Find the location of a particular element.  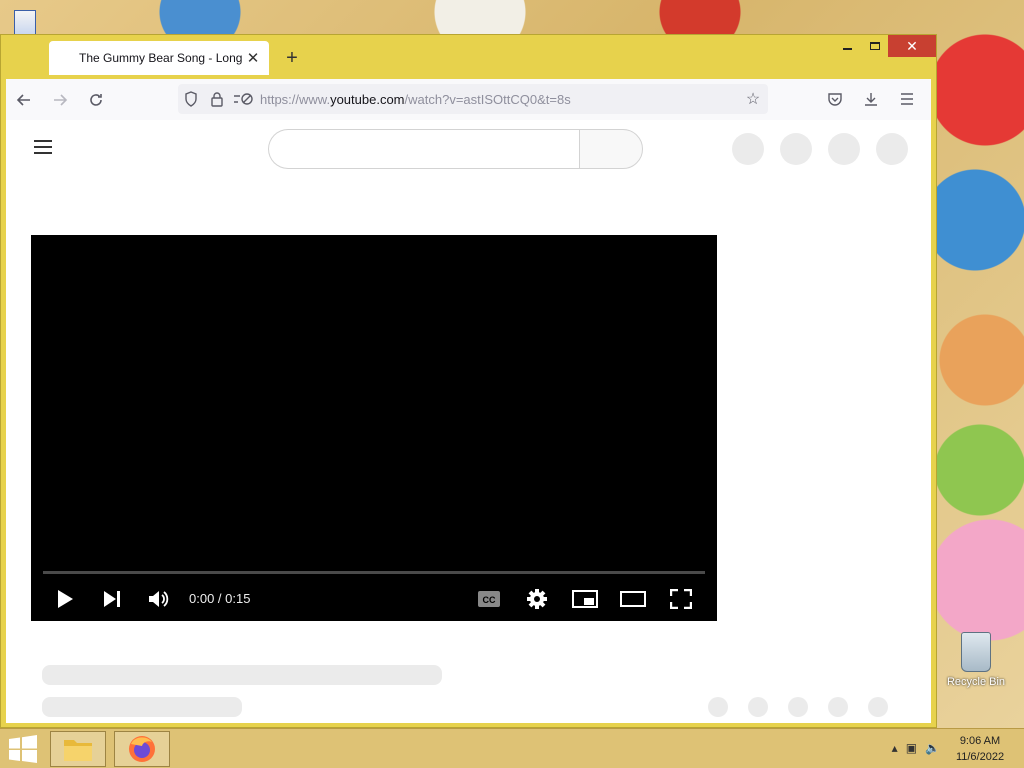

mute-button is located at coordinates (159, 599).